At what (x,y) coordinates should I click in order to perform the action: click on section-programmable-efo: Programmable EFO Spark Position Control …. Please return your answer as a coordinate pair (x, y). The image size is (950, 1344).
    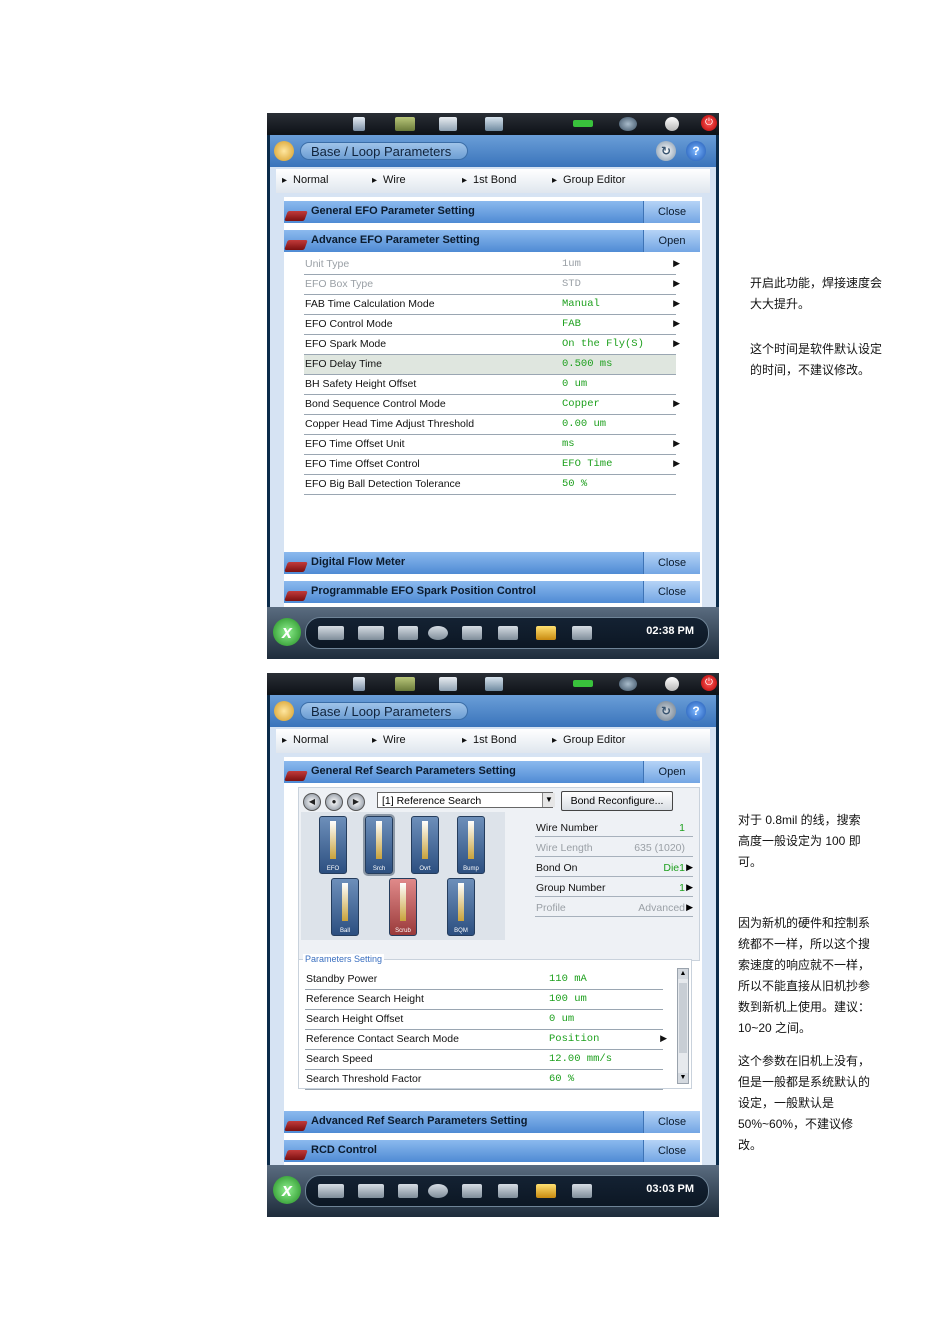
    Looking at the image, I should click on (492, 592).